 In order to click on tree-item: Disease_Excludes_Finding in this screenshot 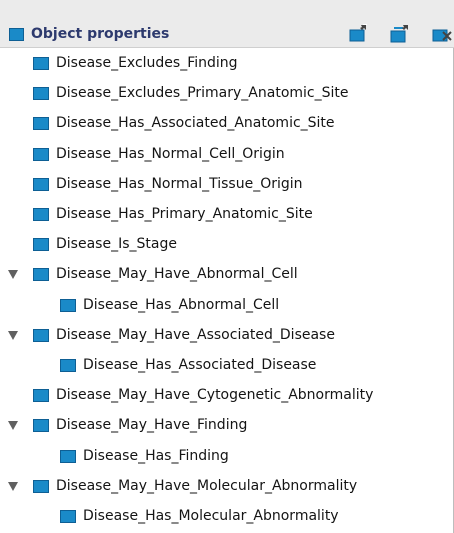, I will do `click(227, 63)`.